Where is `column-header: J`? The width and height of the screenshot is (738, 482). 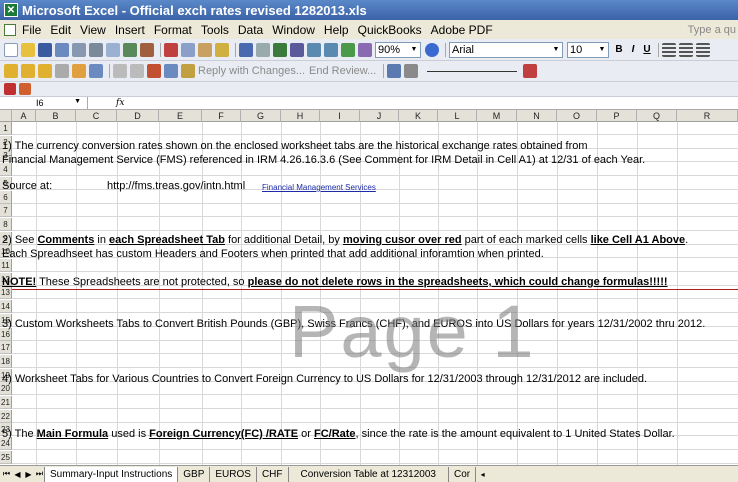
column-header: J is located at coordinates (379, 116).